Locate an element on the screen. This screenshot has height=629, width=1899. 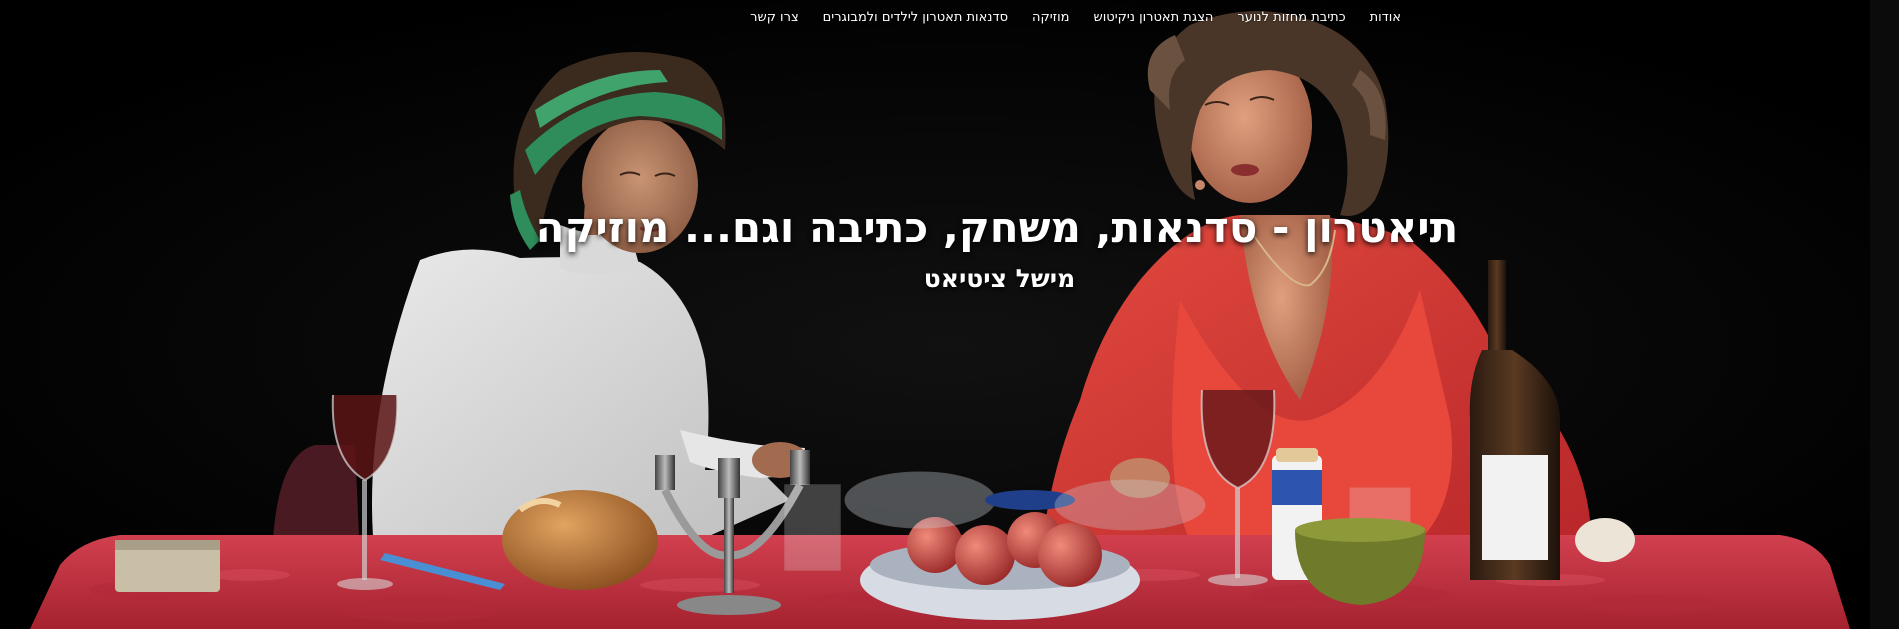
nav-link-youth-playwriting: כתיבת מחזות לנוער is located at coordinates (1291, 18).